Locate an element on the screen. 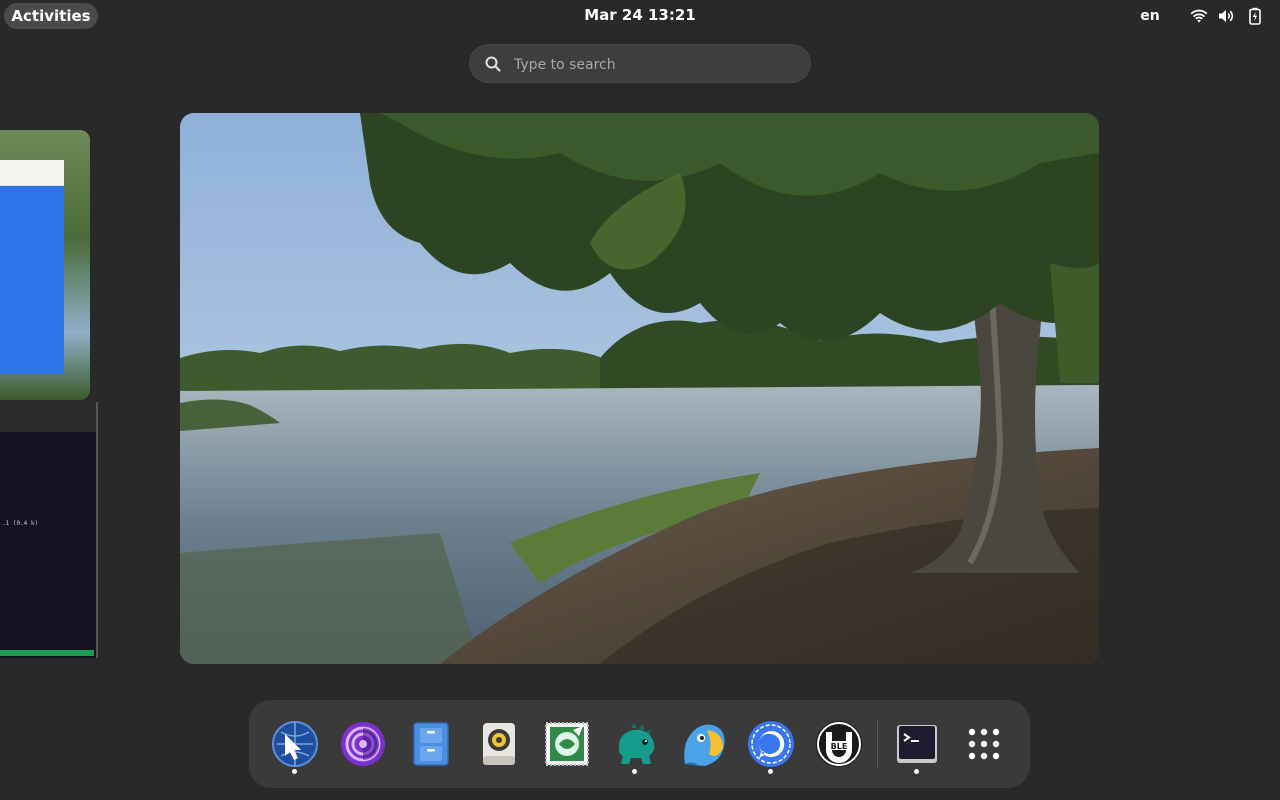 This screenshot has height=800, width=1280. dock-item-signal is located at coordinates (771, 744).